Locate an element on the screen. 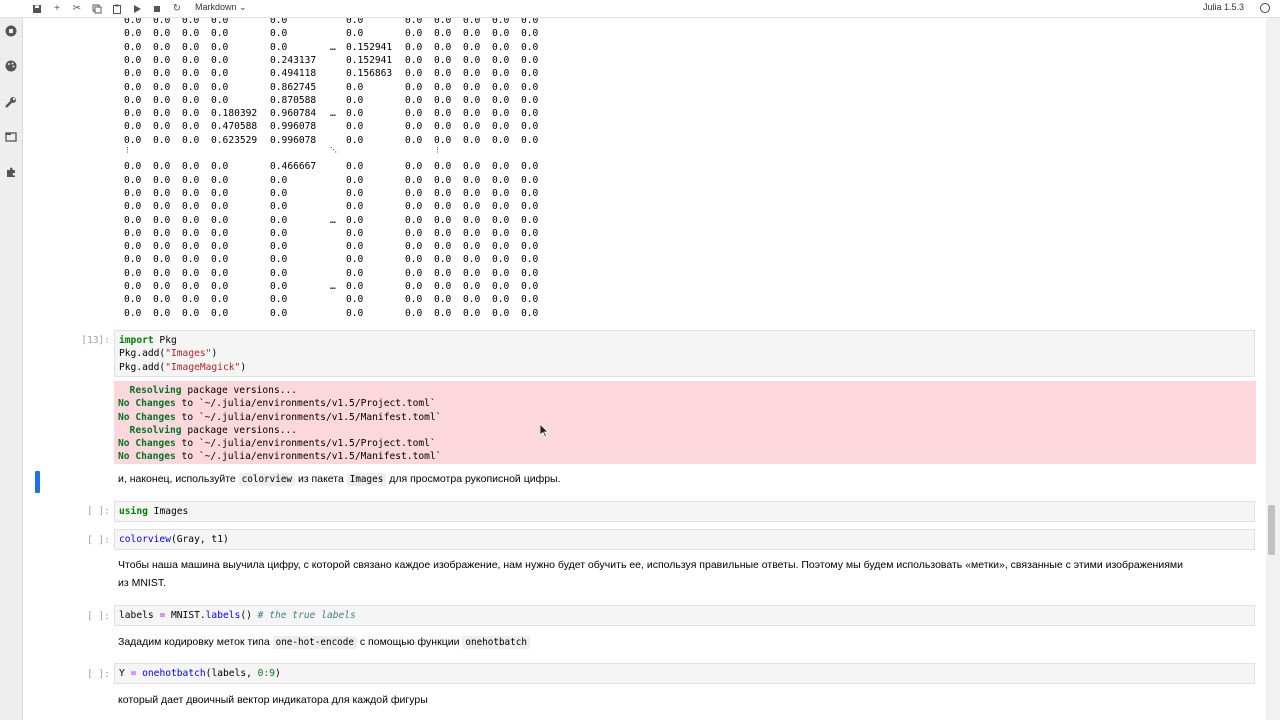 This screenshot has height=720, width=1280. code-cell-onehotbatch: Y = onehotbatch(labels, 0:9) is located at coordinates (684, 673).